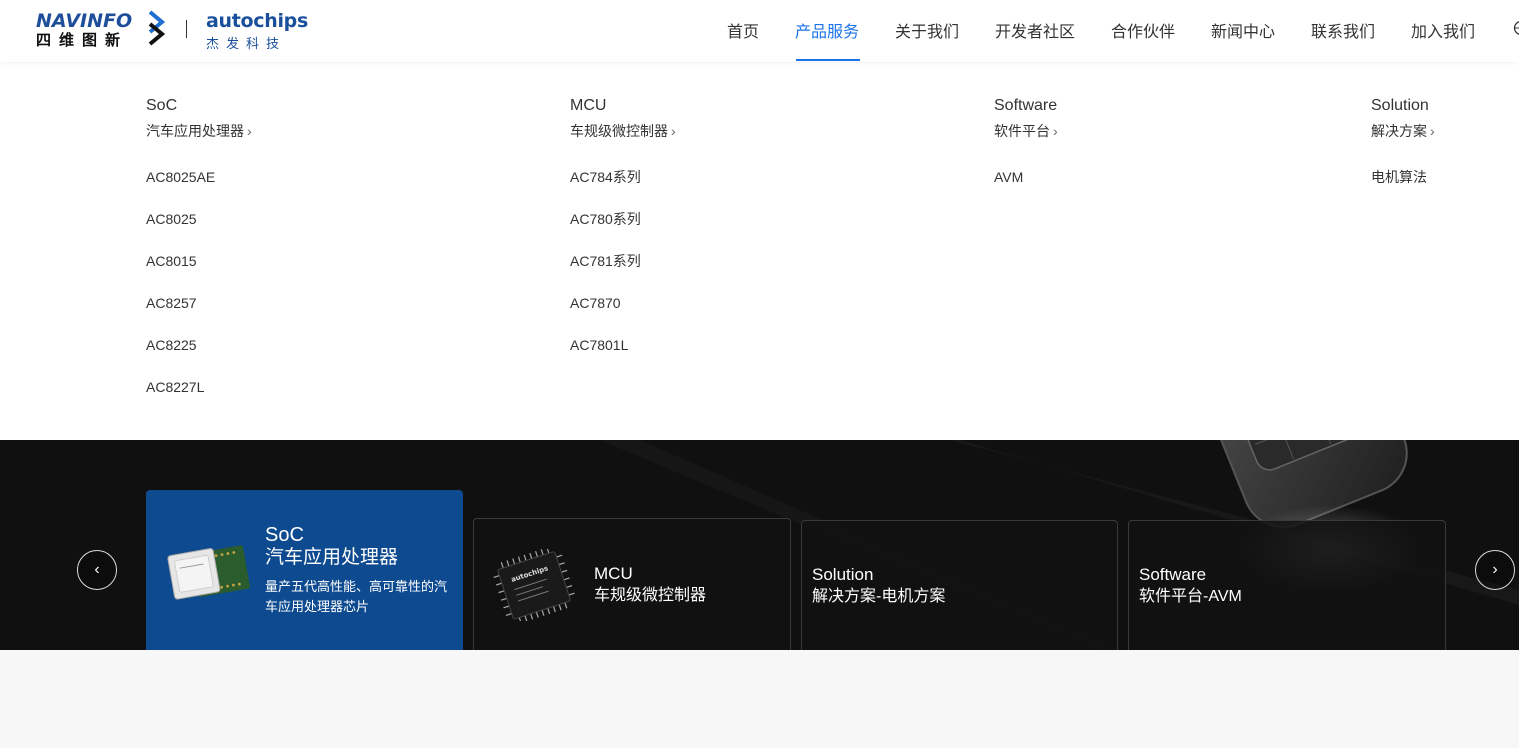 Image resolution: width=1519 pixels, height=748 pixels. I want to click on menu-item: AC781系列, so click(623, 272).